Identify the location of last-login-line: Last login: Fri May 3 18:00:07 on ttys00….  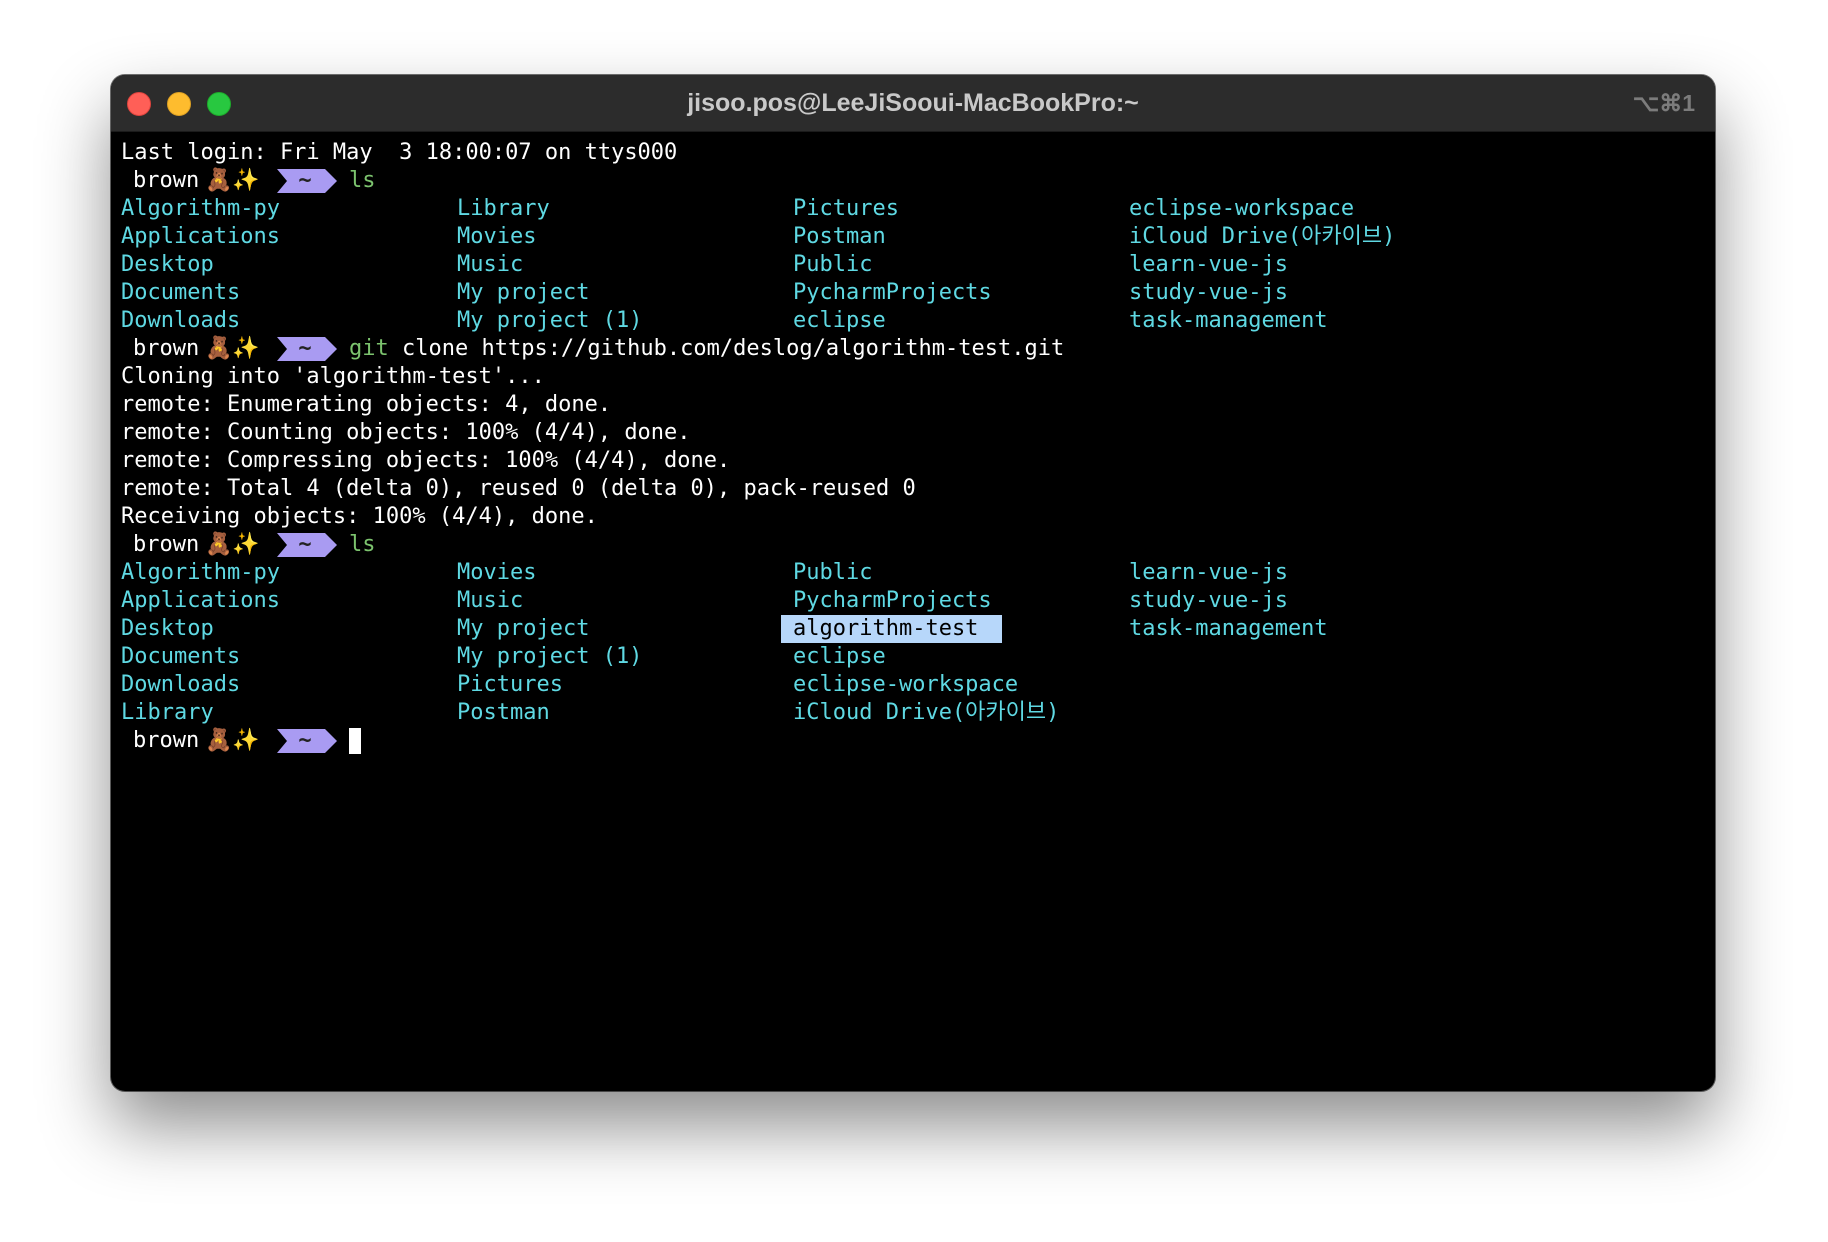
(399, 152).